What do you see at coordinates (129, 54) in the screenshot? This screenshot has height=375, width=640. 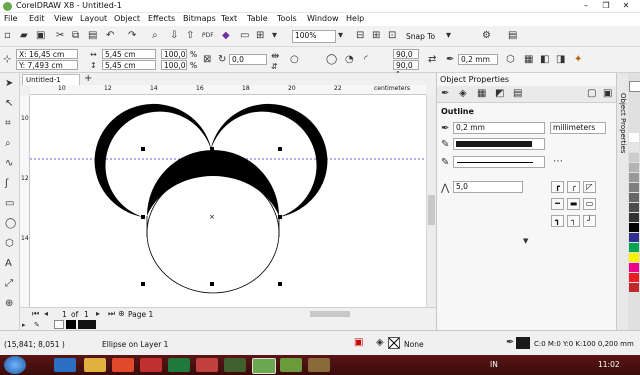 I see `width-field: 5,45 cm` at bounding box center [129, 54].